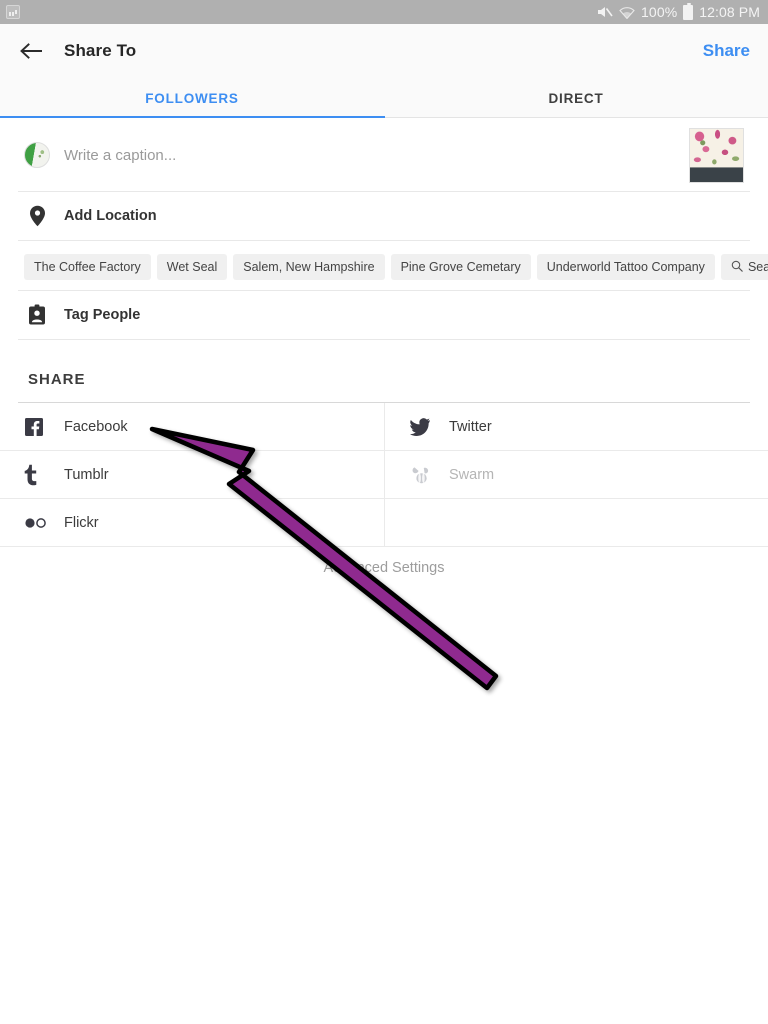 This screenshot has height=1024, width=768. I want to click on mute-icon, so click(605, 12).